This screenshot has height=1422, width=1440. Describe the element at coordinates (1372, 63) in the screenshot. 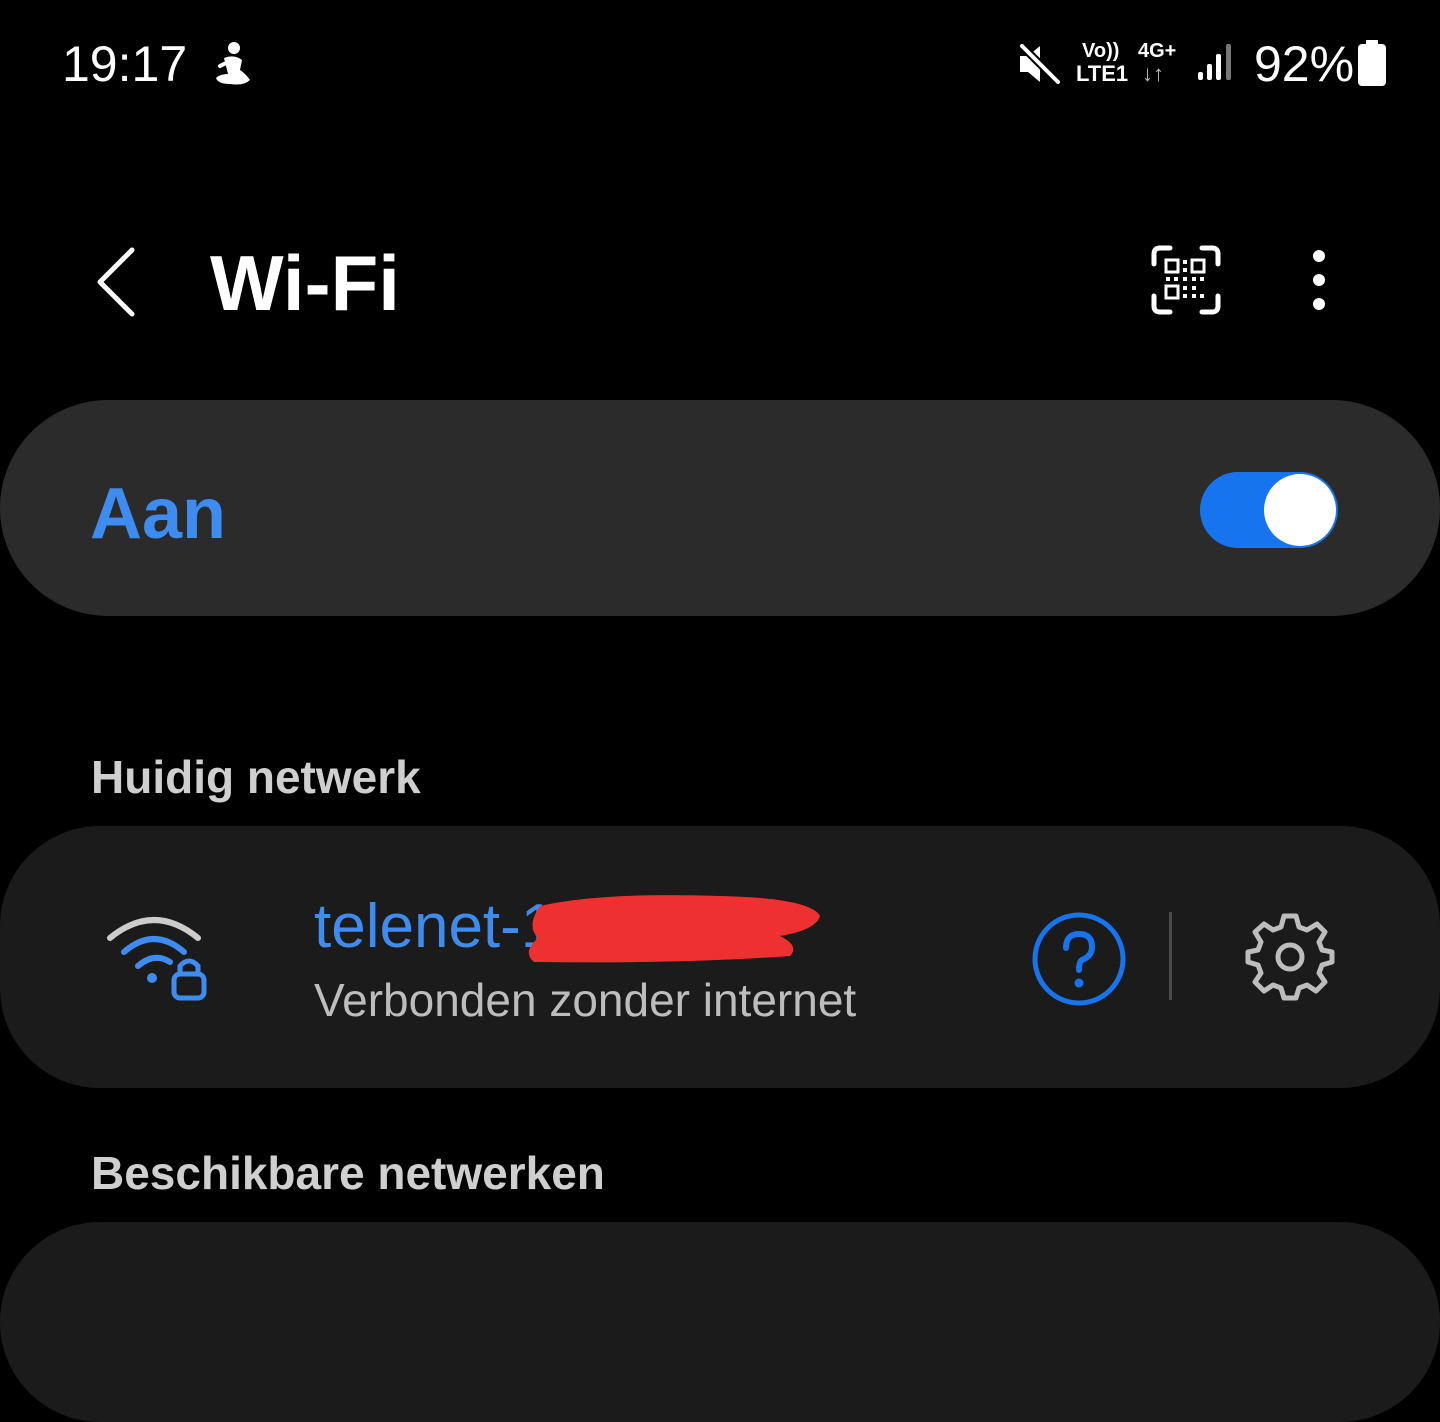

I see `battery-icon` at that location.